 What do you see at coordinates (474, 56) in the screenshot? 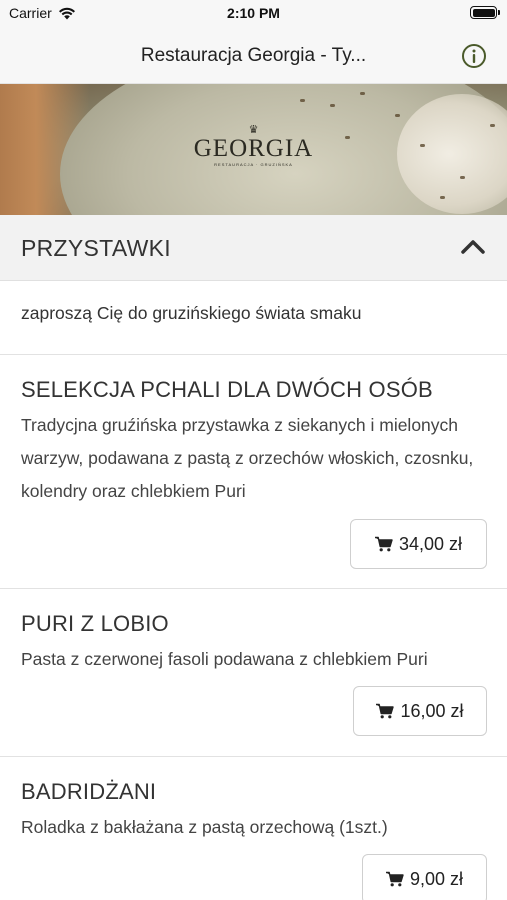
I see `info-circle-icon` at bounding box center [474, 56].